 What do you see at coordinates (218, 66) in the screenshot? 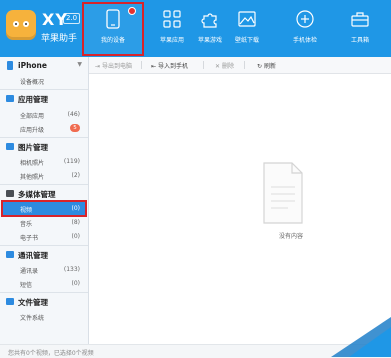
I see `delete-x-icon: ✕` at bounding box center [218, 66].